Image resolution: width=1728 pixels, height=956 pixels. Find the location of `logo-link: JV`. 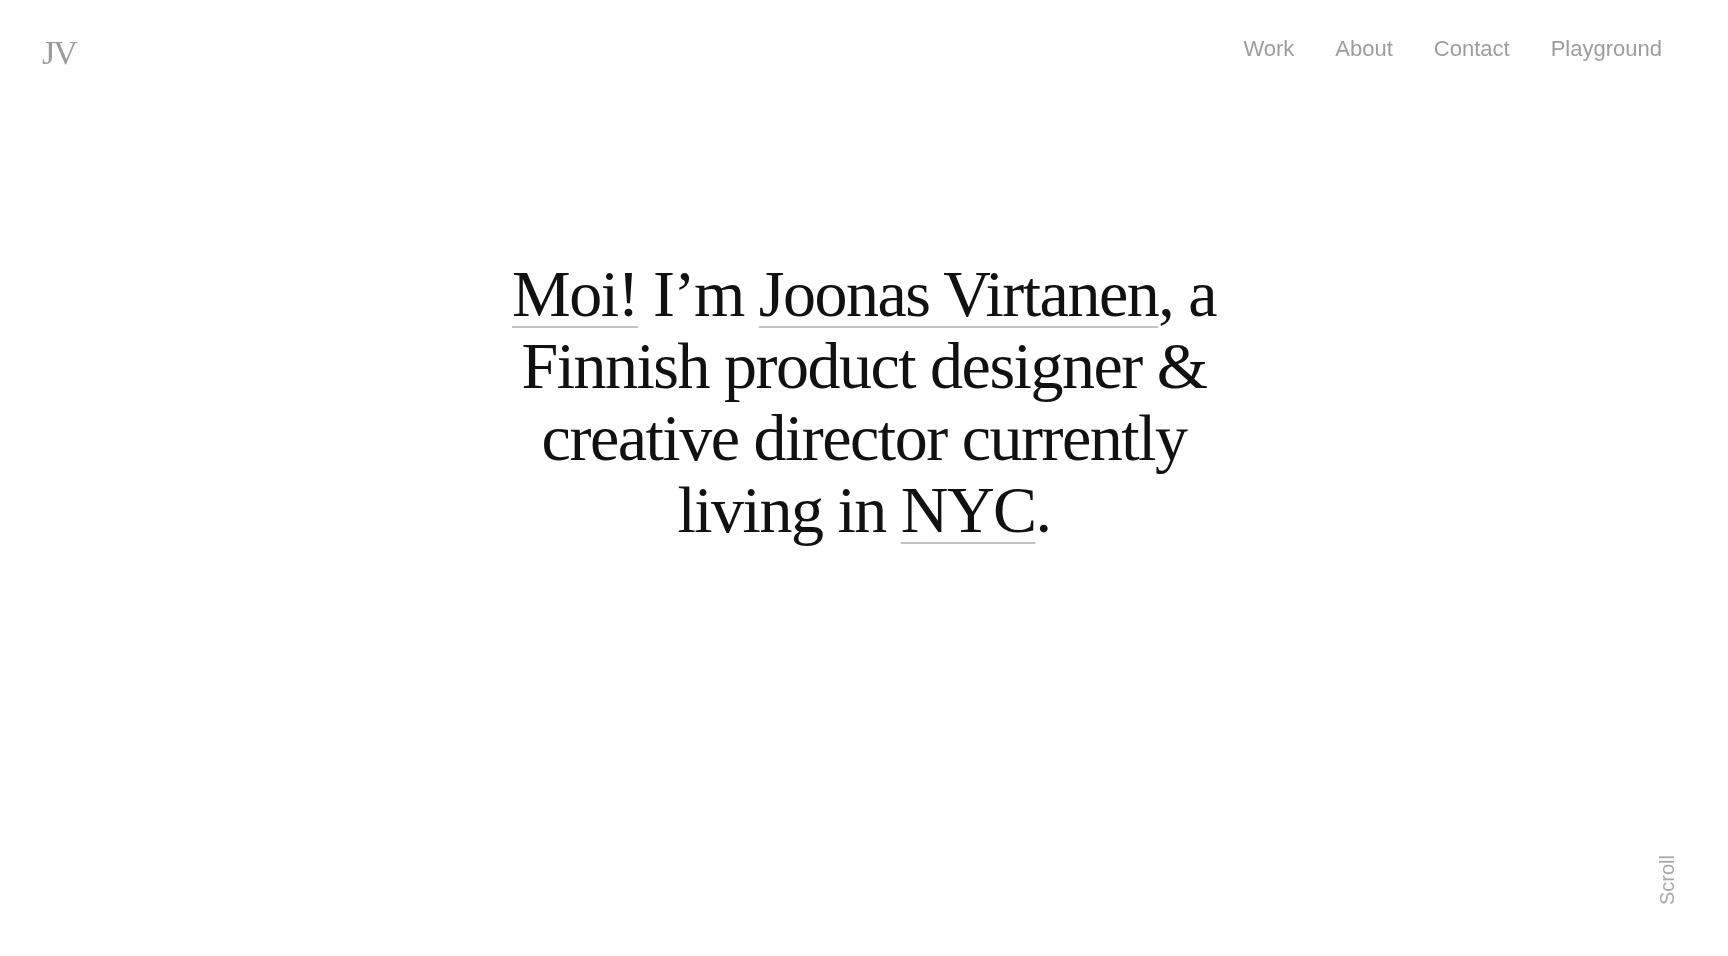

logo-link: JV is located at coordinates (59, 52).